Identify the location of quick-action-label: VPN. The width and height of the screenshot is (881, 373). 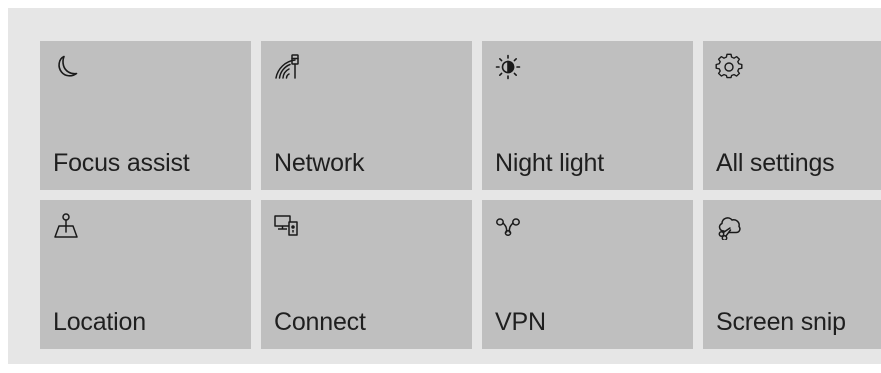
(520, 322).